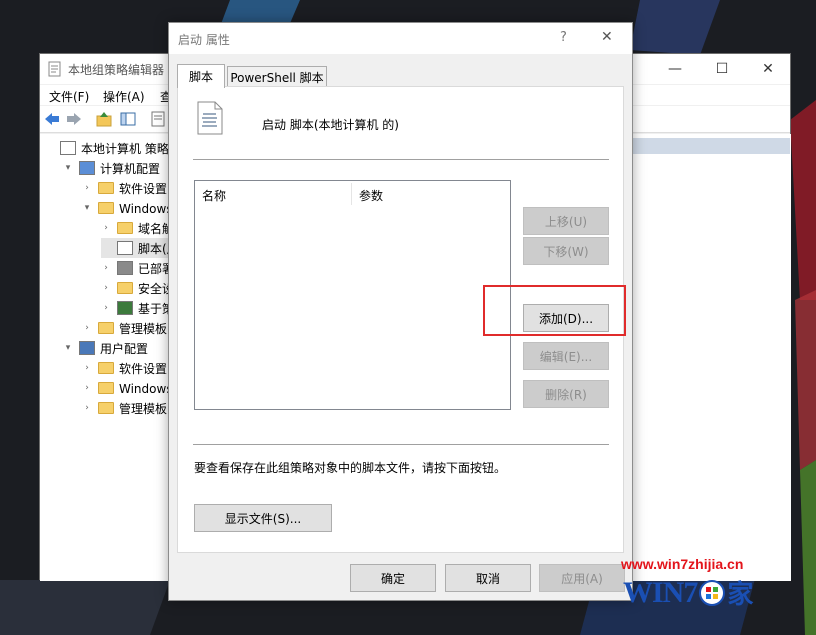  I want to click on doc-icon, so click(68, 148).